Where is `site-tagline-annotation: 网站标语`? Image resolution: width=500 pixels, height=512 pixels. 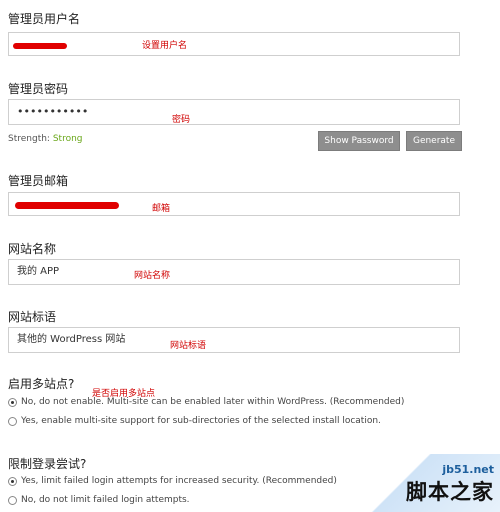 site-tagline-annotation: 网站标语 is located at coordinates (188, 346).